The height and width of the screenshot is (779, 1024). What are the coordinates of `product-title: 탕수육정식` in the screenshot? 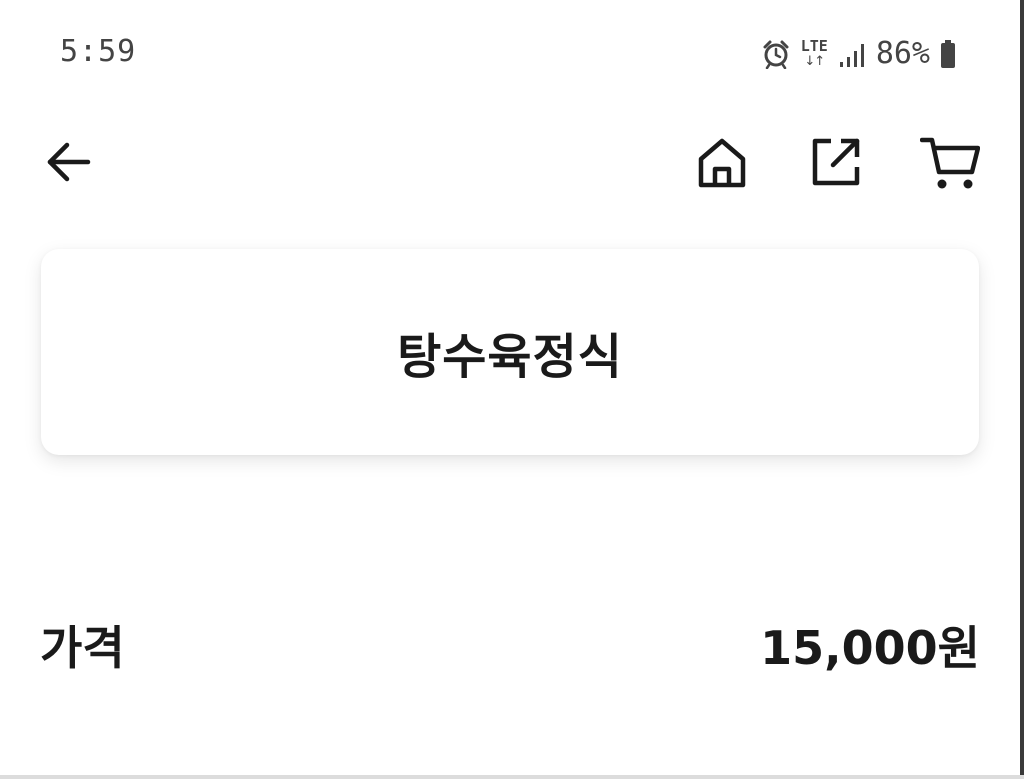 It's located at (510, 357).